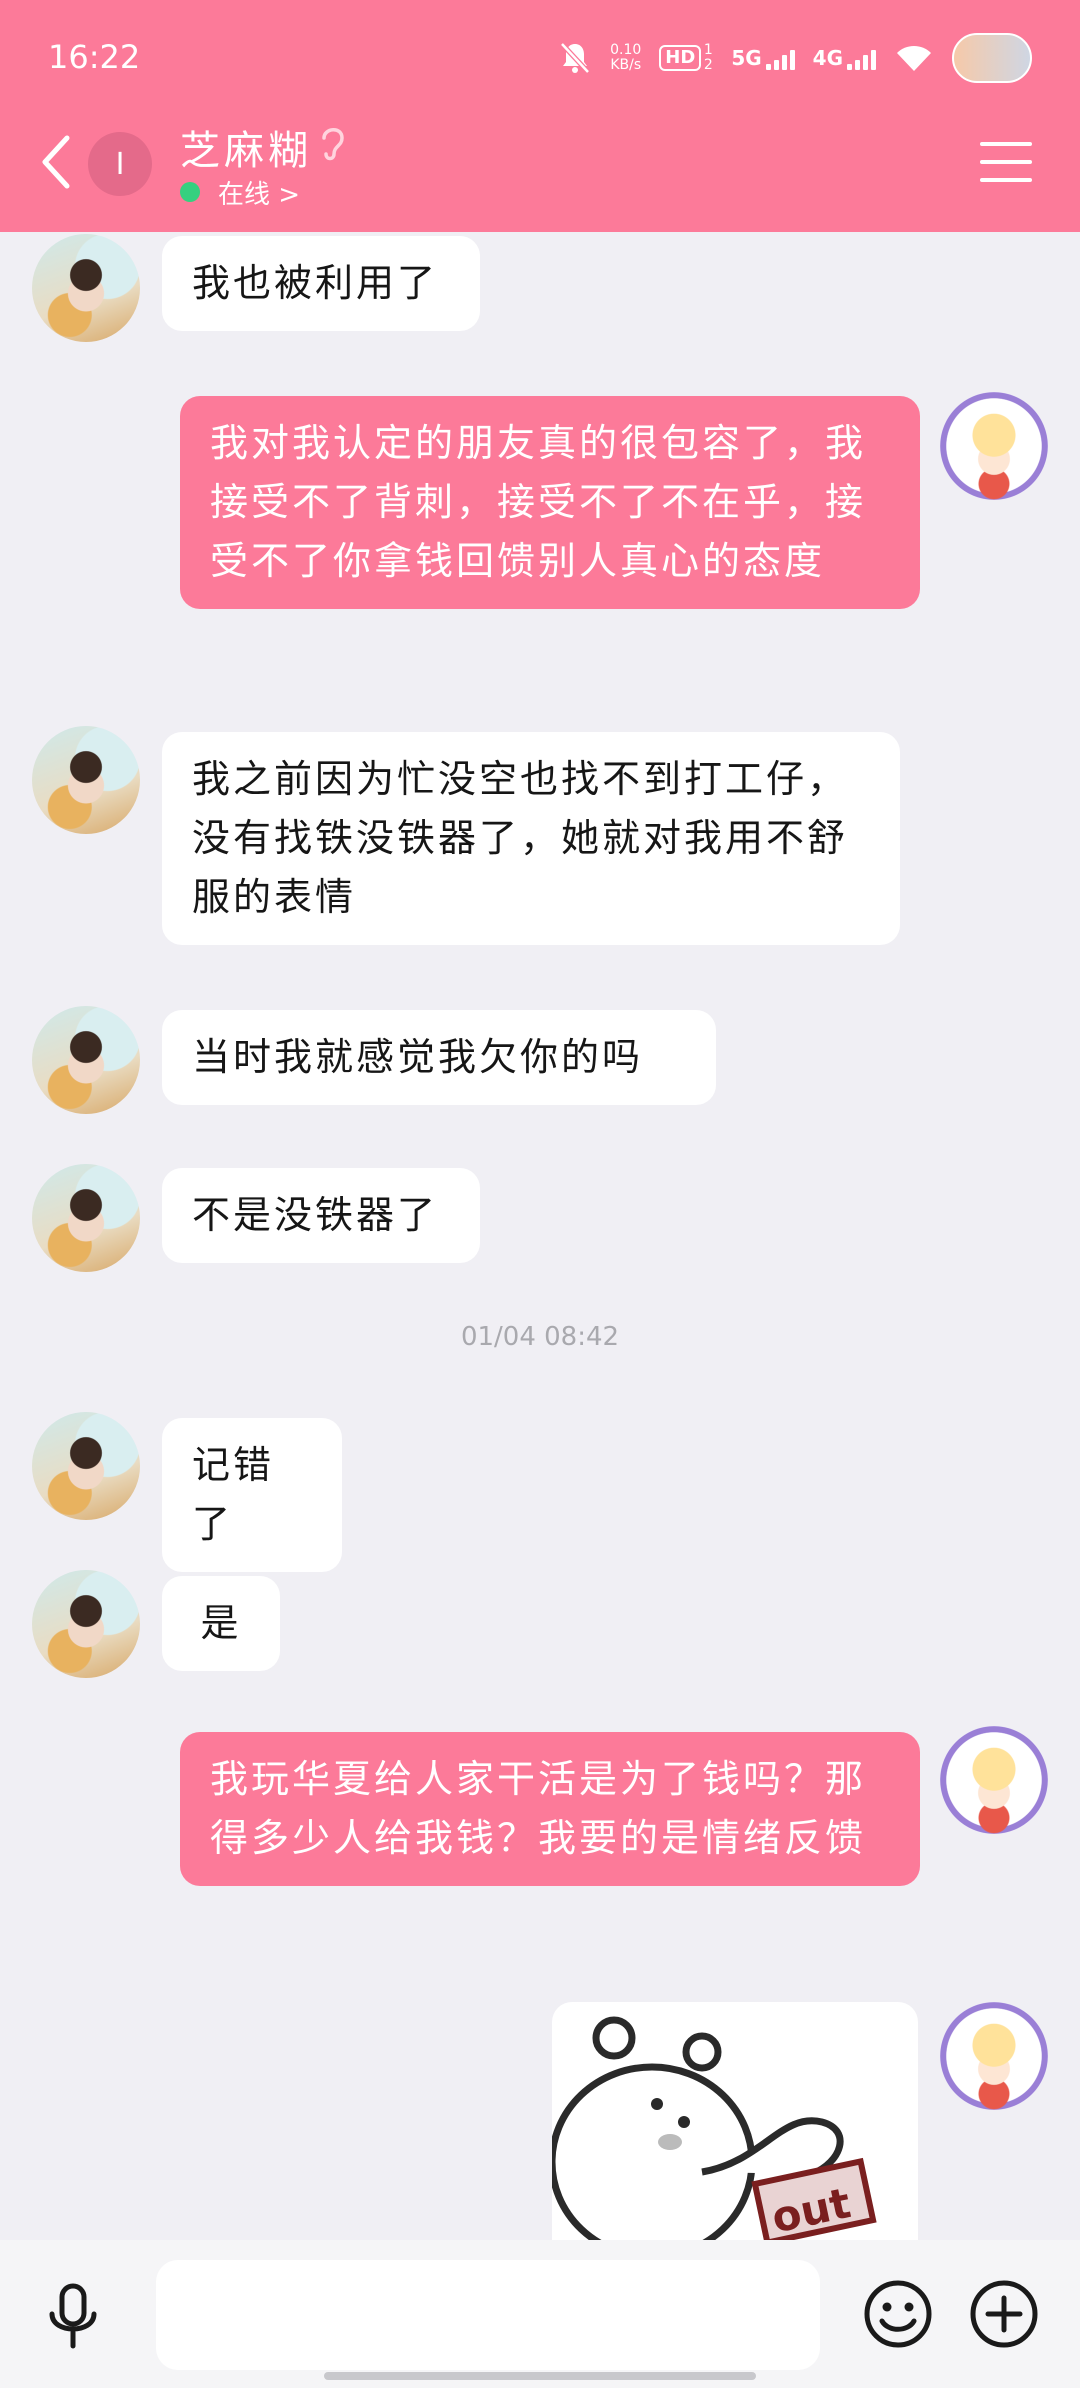  I want to click on chat-header: 16:22 0.10 KB/s HD 1 2 5G 4G I 芝麻糊 在线 >, so click(540, 116).